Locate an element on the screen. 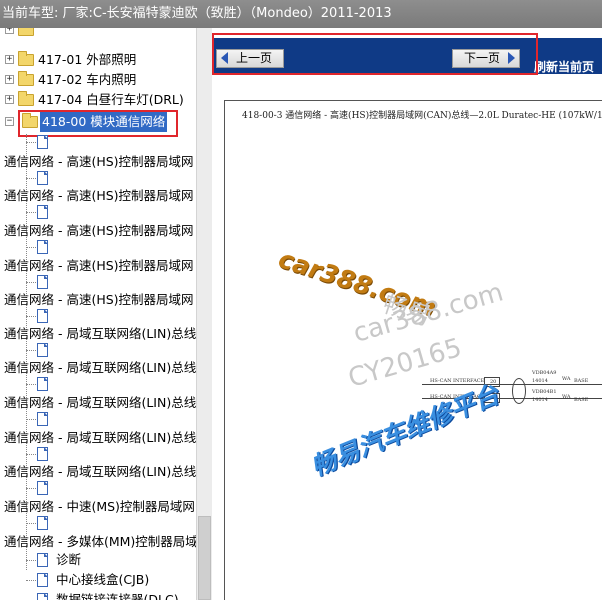 The width and height of the screenshot is (602, 600). tree-item-label: 417-01 外部照明 is located at coordinates (87, 59).